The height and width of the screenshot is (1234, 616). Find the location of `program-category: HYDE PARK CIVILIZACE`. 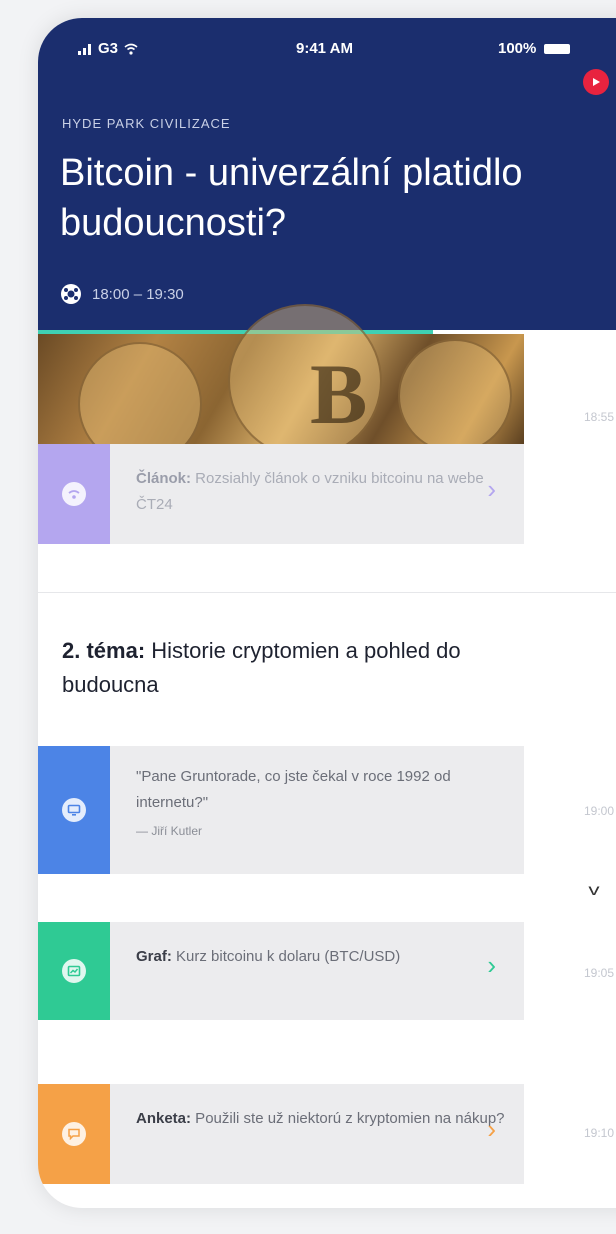

program-category: HYDE PARK CIVILIZACE is located at coordinates (146, 123).